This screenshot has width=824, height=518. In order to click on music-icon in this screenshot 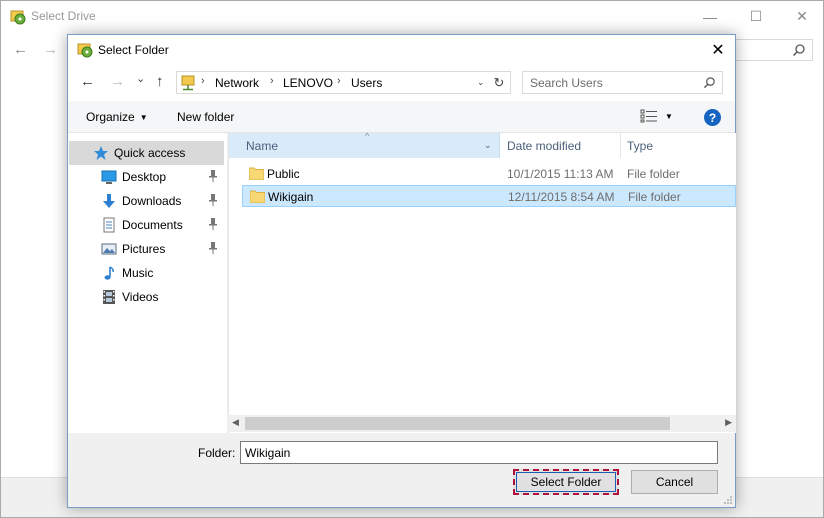, I will do `click(109, 273)`.